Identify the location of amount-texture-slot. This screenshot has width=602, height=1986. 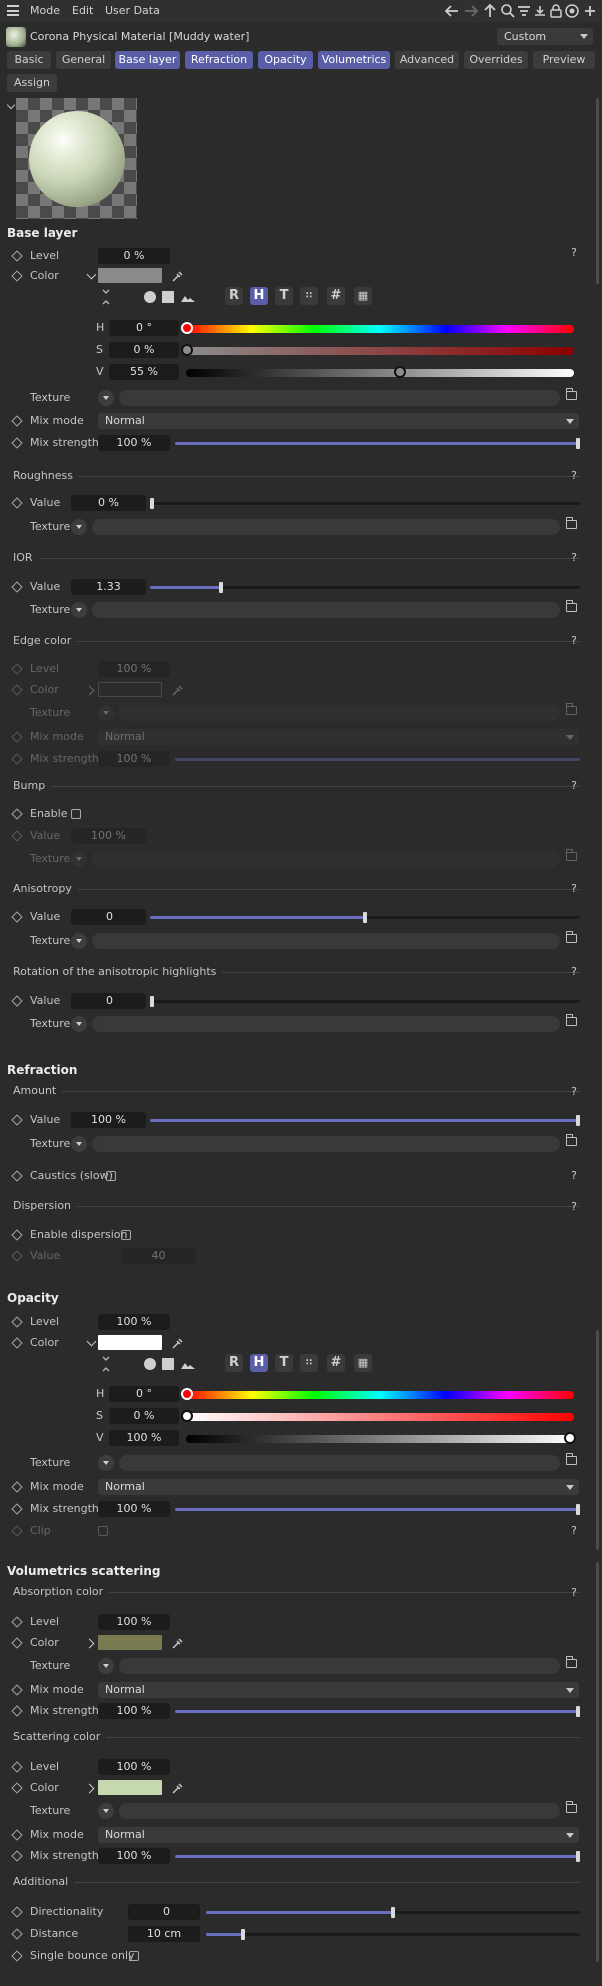
(326, 1144).